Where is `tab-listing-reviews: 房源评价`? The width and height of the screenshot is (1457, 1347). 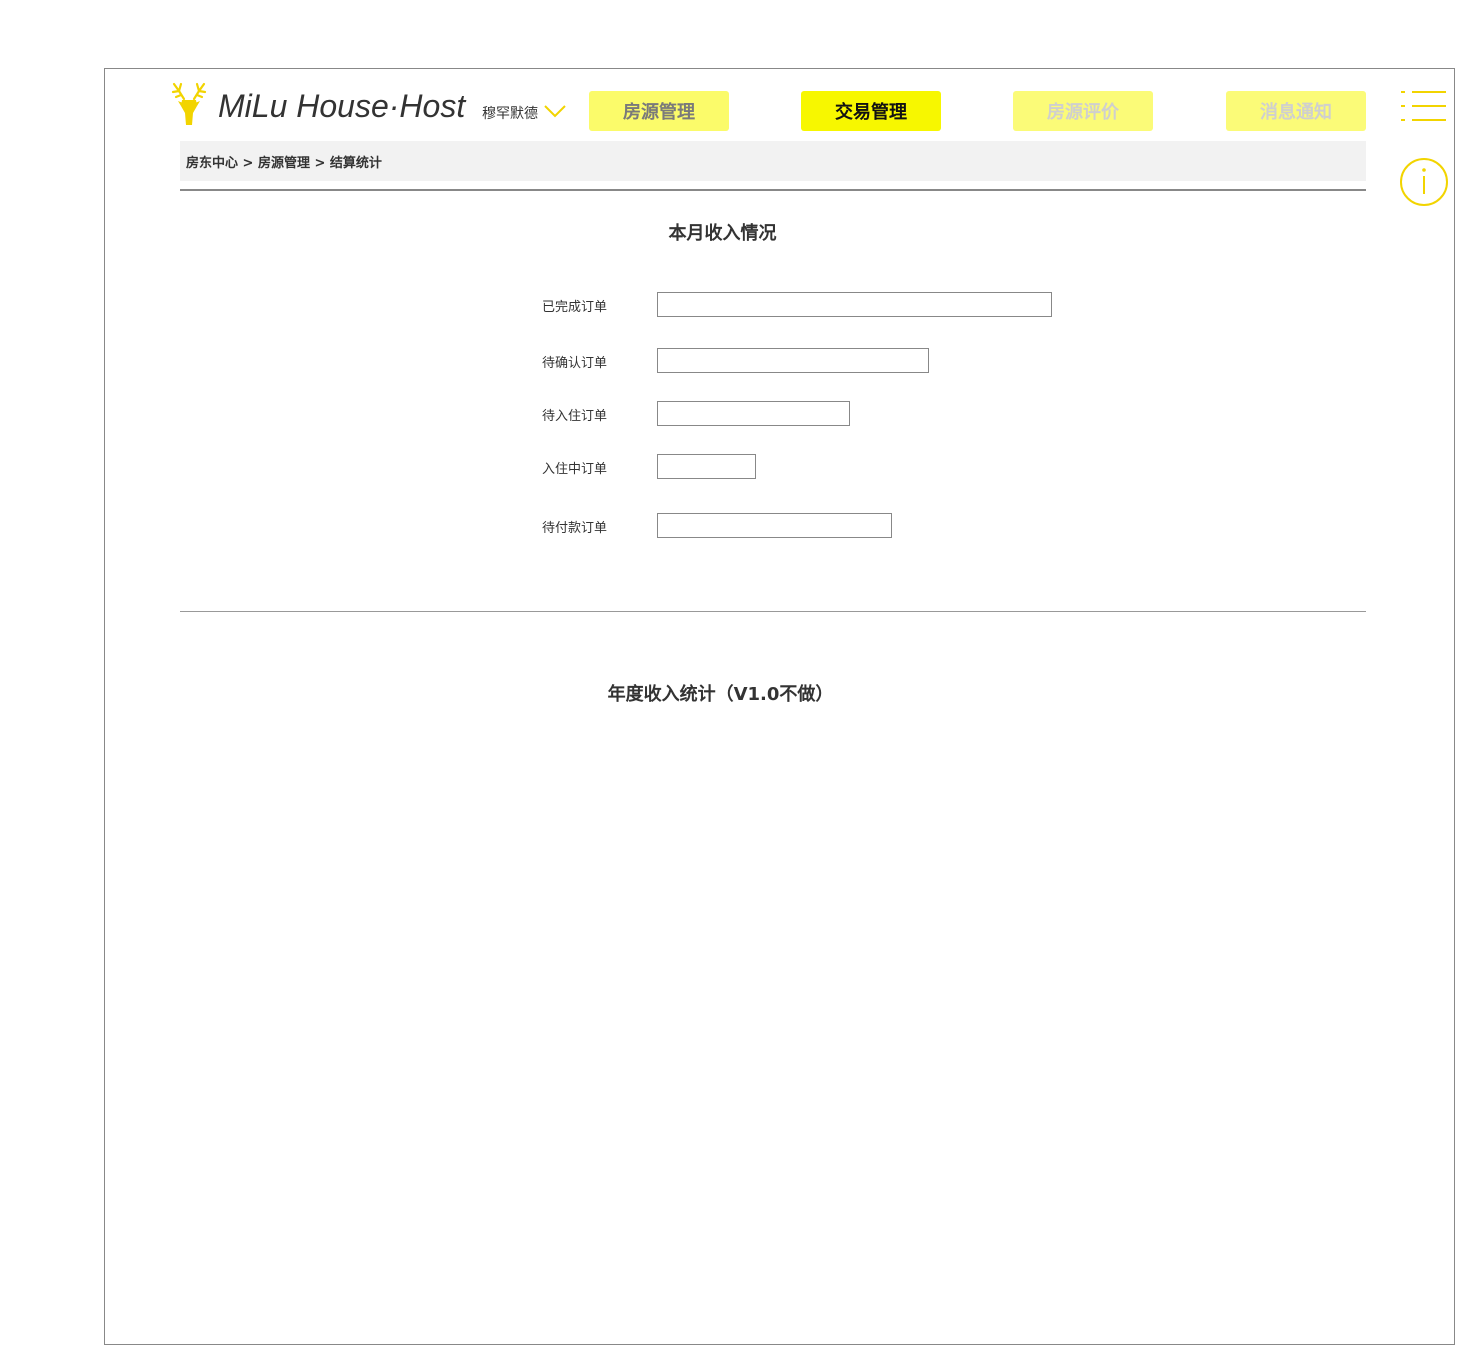
tab-listing-reviews: 房源评价 is located at coordinates (1083, 111).